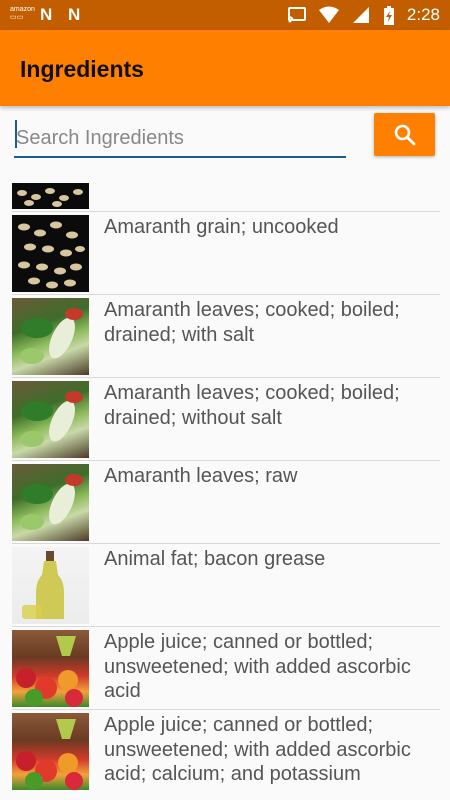 This screenshot has width=450, height=800. Describe the element at coordinates (361, 15) in the screenshot. I see `signal-icon` at that location.